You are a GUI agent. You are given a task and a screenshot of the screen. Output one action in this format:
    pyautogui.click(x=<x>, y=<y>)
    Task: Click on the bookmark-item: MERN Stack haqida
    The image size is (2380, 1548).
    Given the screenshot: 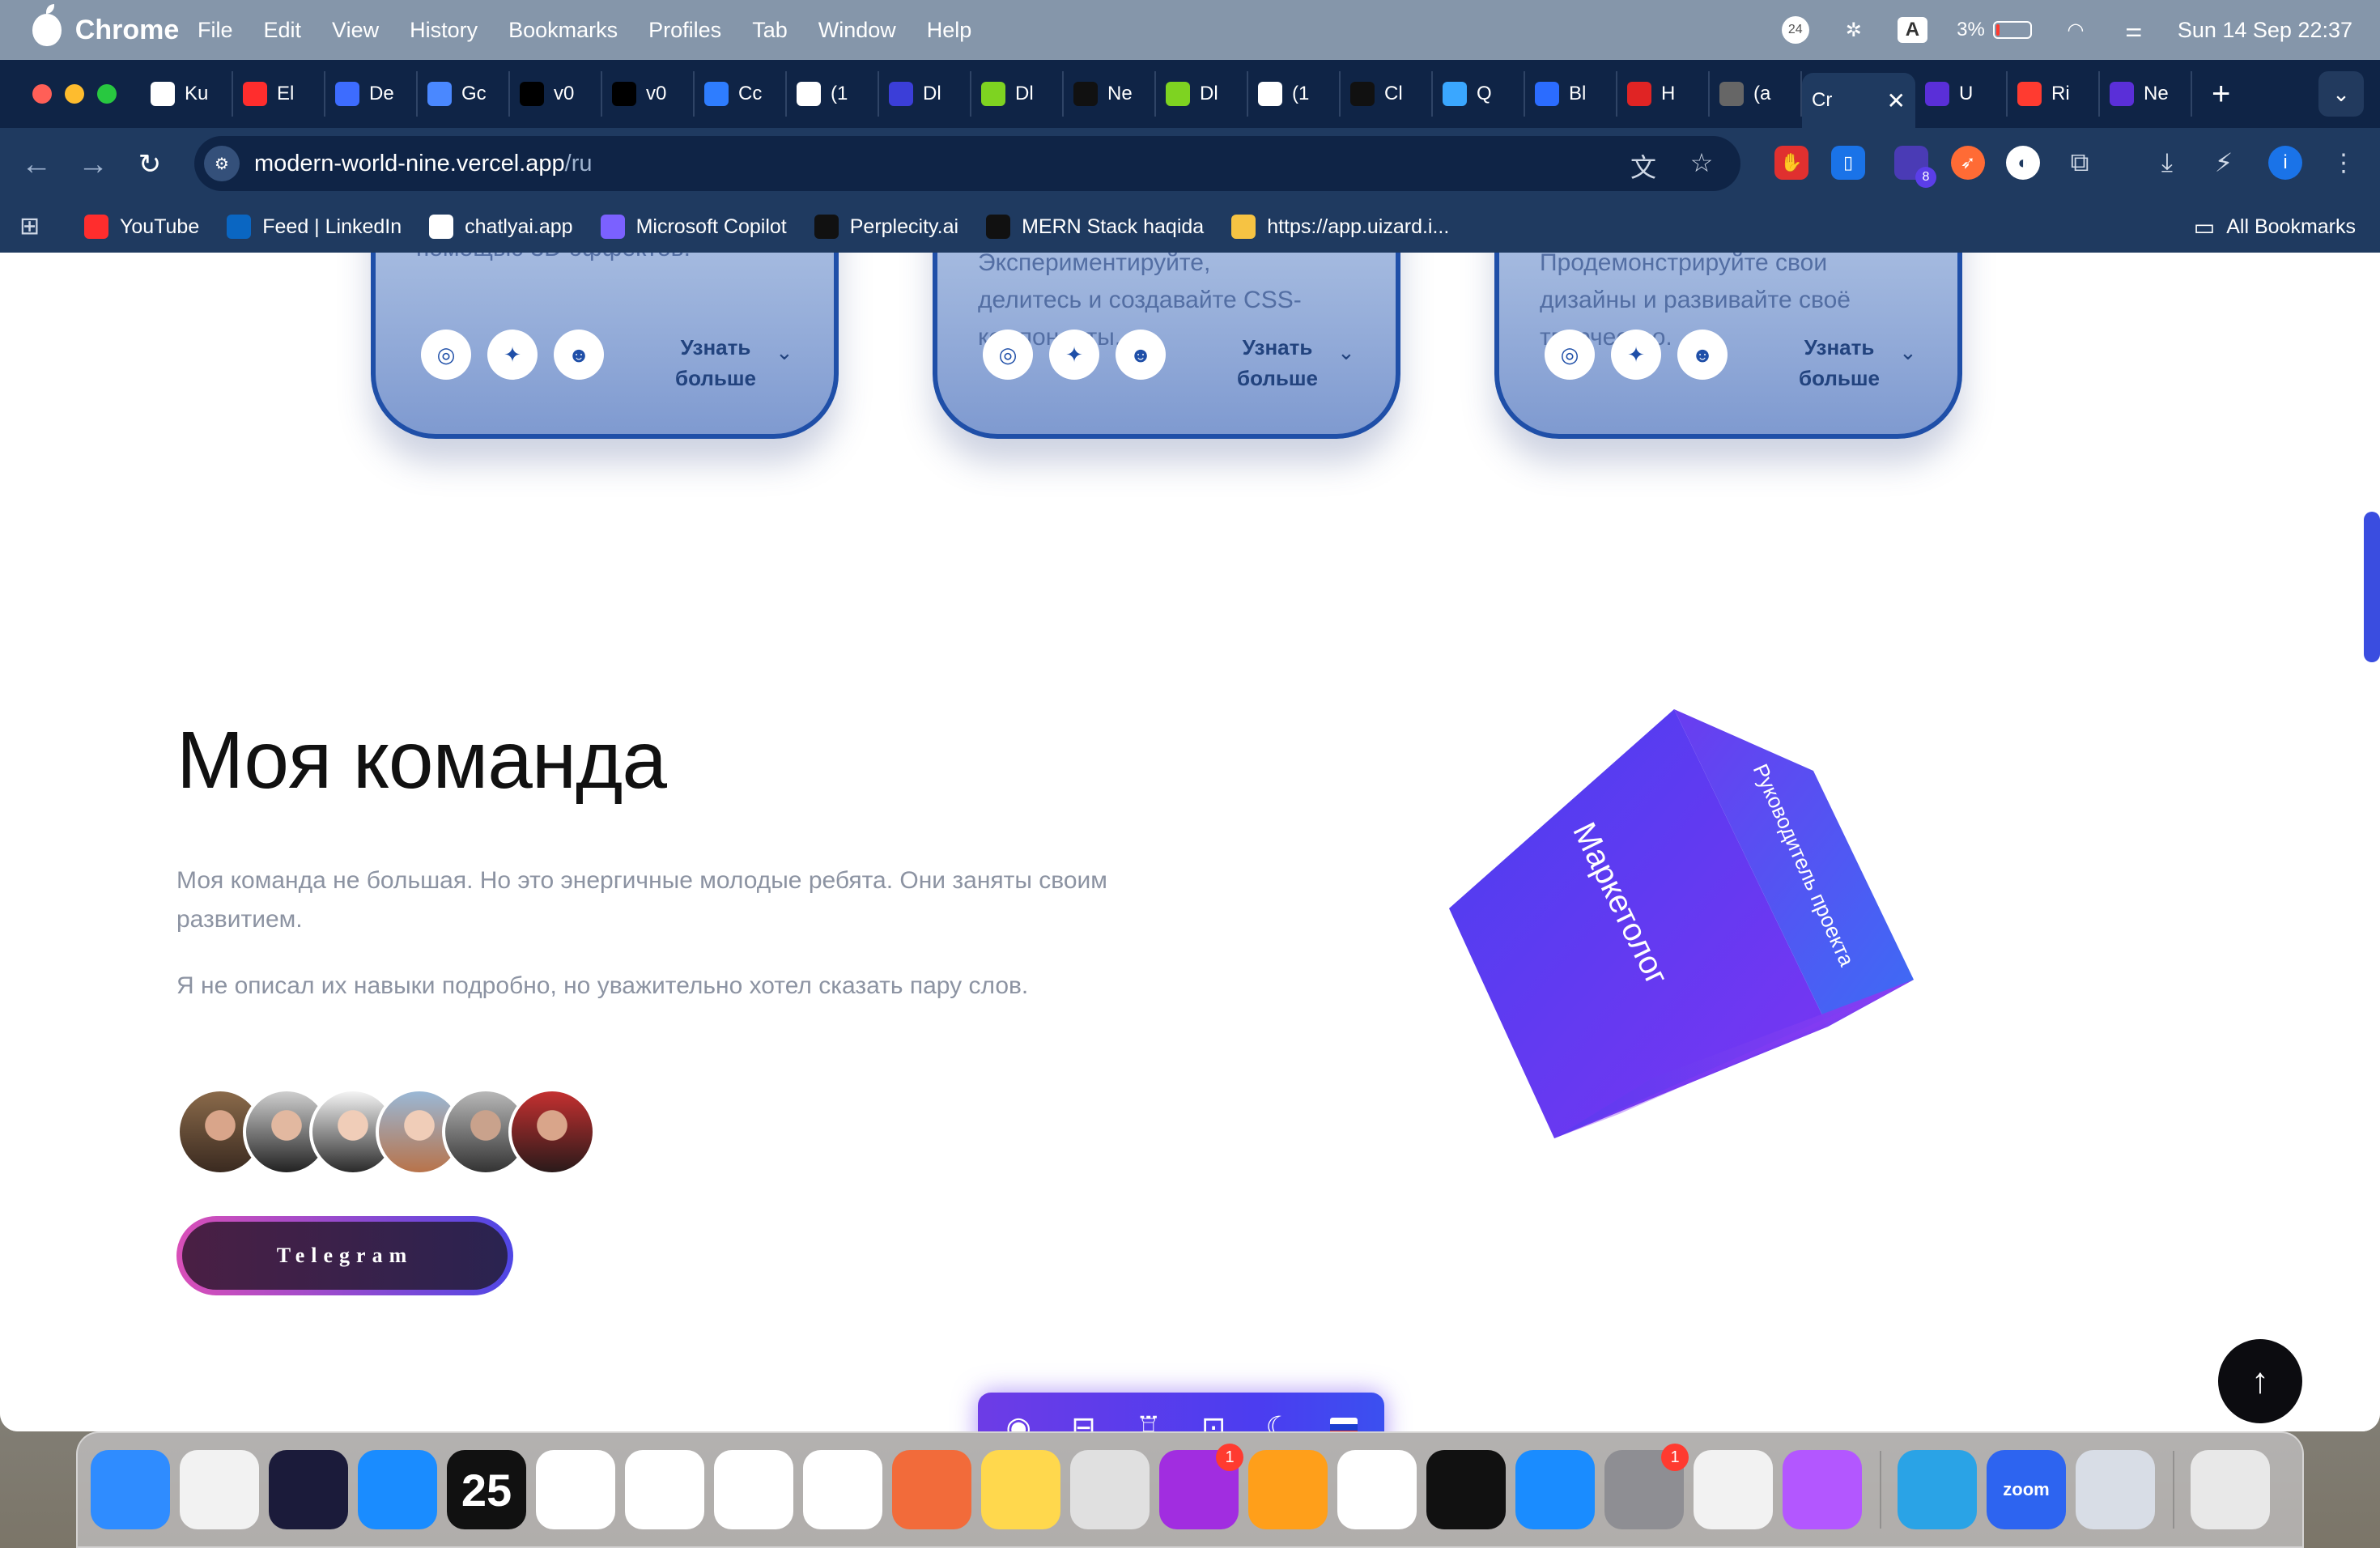 What is the action you would take?
    pyautogui.click(x=1095, y=227)
    